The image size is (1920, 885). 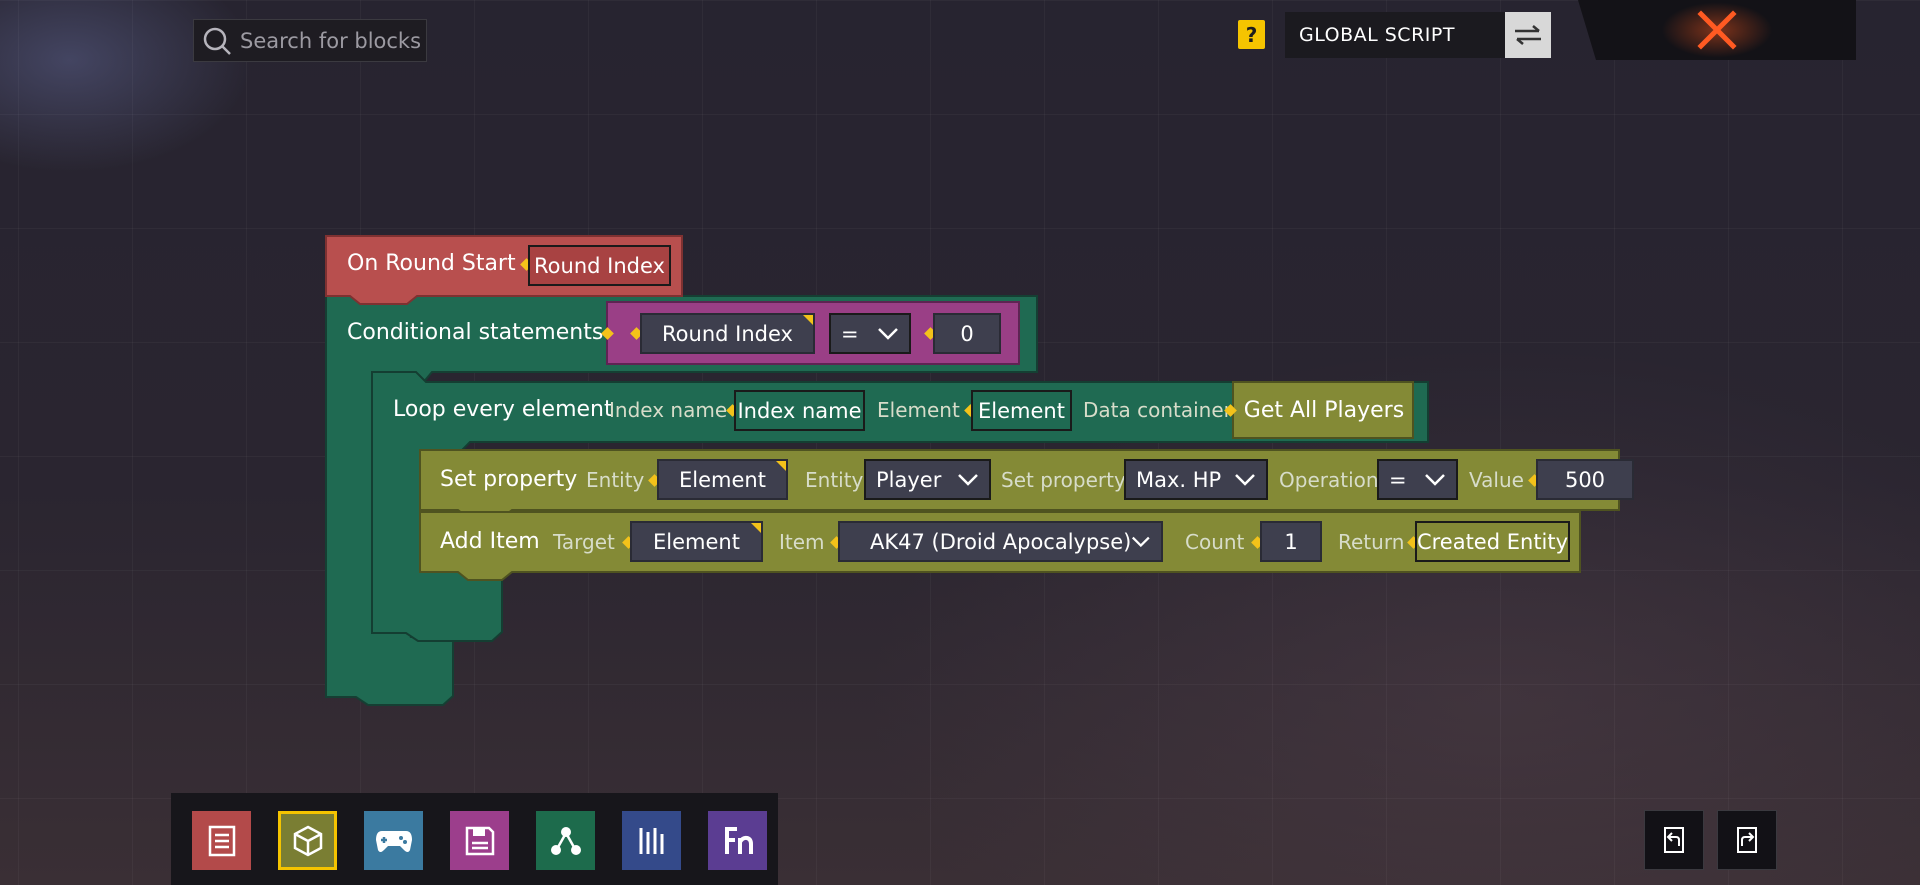 What do you see at coordinates (503, 410) in the screenshot?
I see `loop-block-title: Loop every element` at bounding box center [503, 410].